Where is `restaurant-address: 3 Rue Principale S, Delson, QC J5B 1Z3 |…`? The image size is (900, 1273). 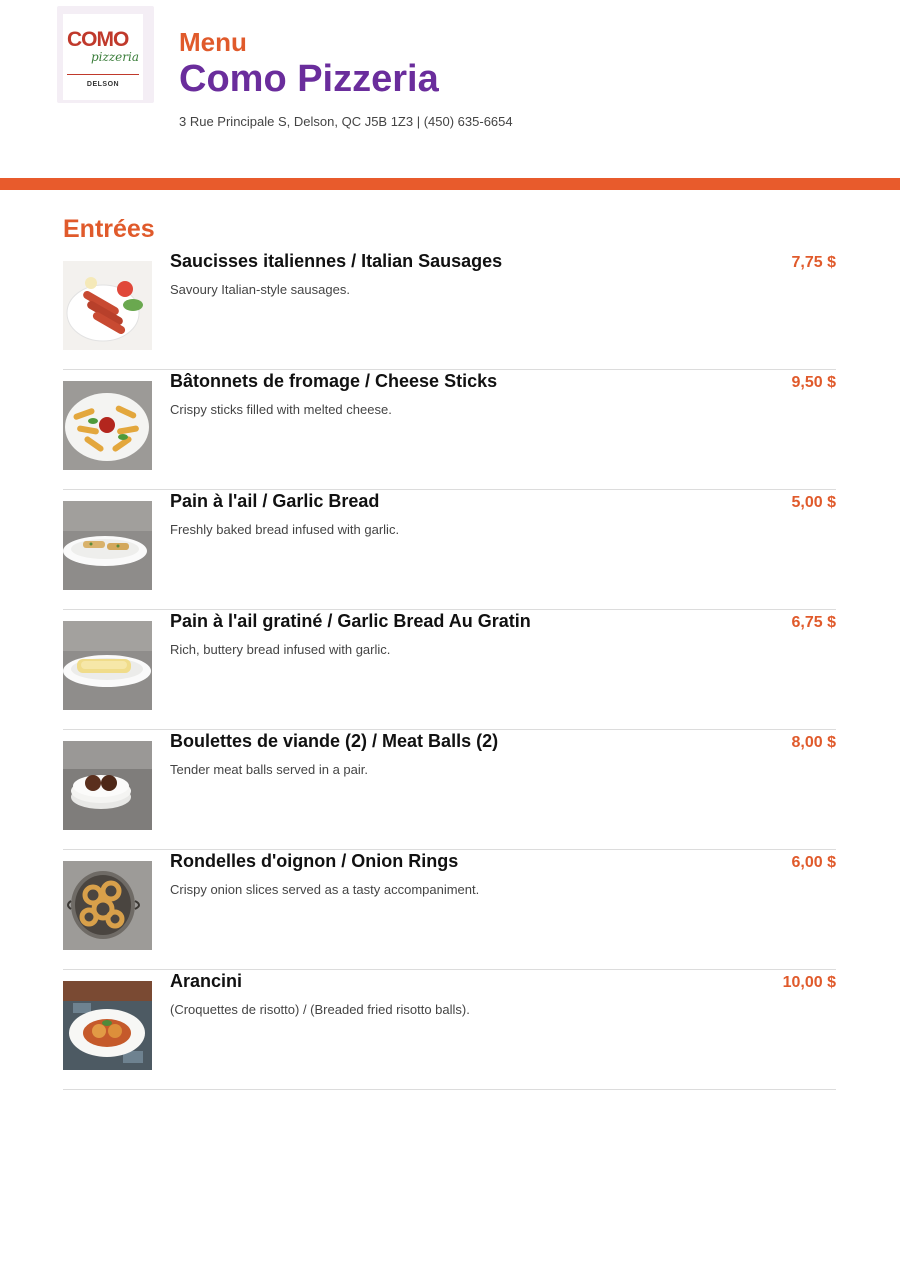
restaurant-address: 3 Rue Principale S, Delson, QC J5B 1Z3 |… is located at coordinates (346, 121).